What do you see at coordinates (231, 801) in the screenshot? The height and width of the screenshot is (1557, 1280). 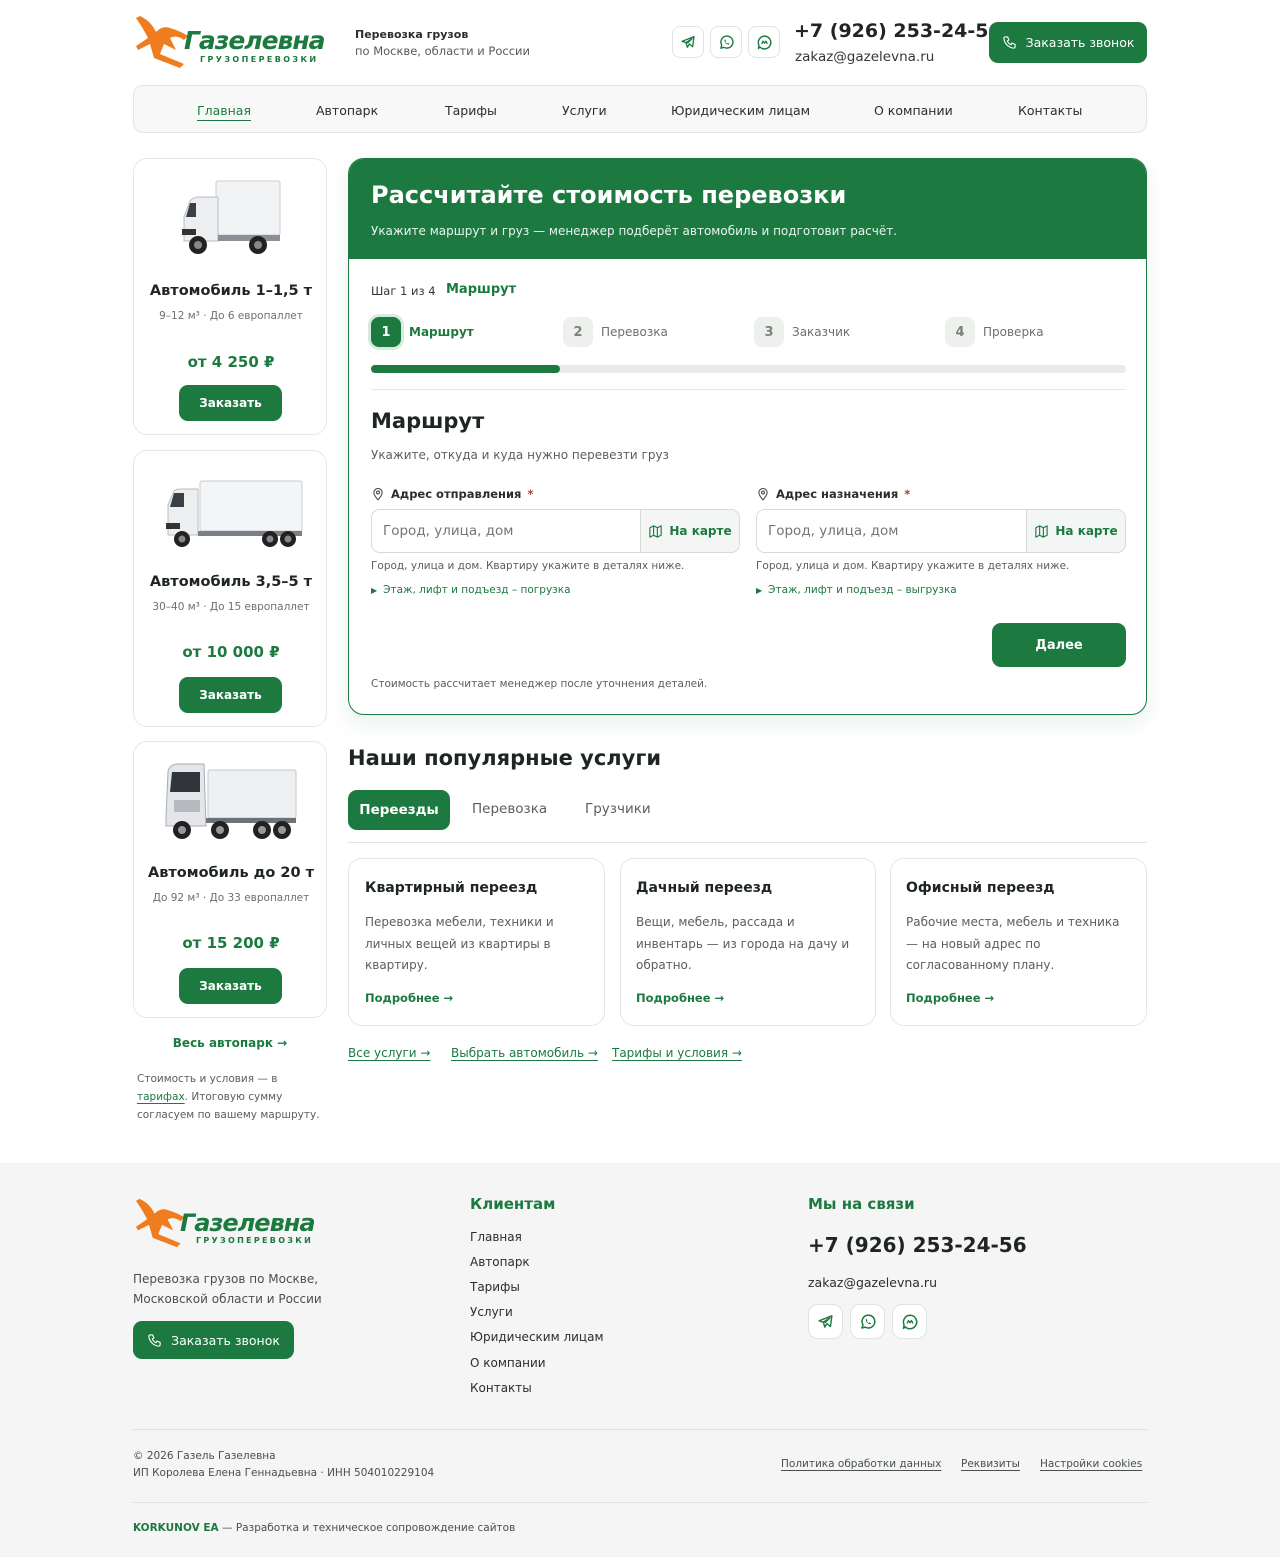 I see `heavy-truck-image` at bounding box center [231, 801].